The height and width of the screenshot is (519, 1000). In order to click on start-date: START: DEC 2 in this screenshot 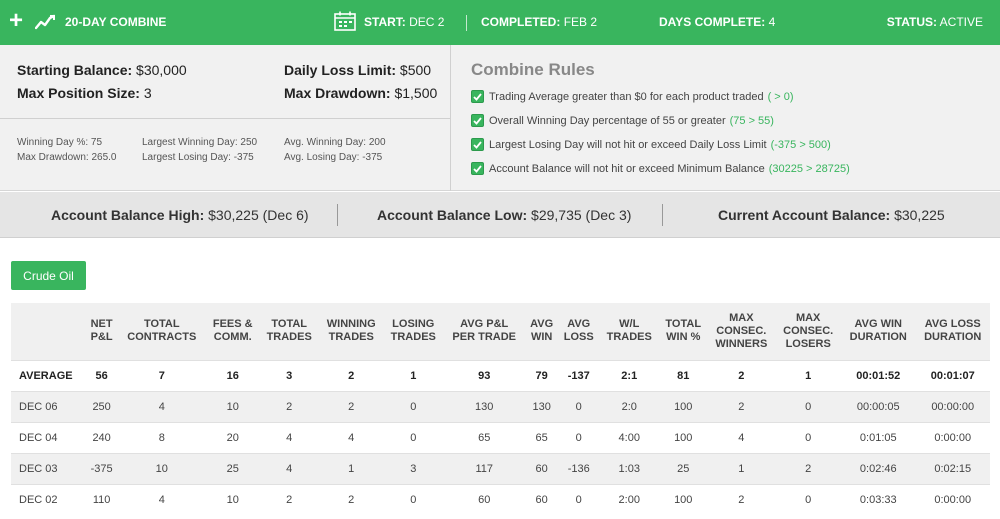, I will do `click(404, 22)`.